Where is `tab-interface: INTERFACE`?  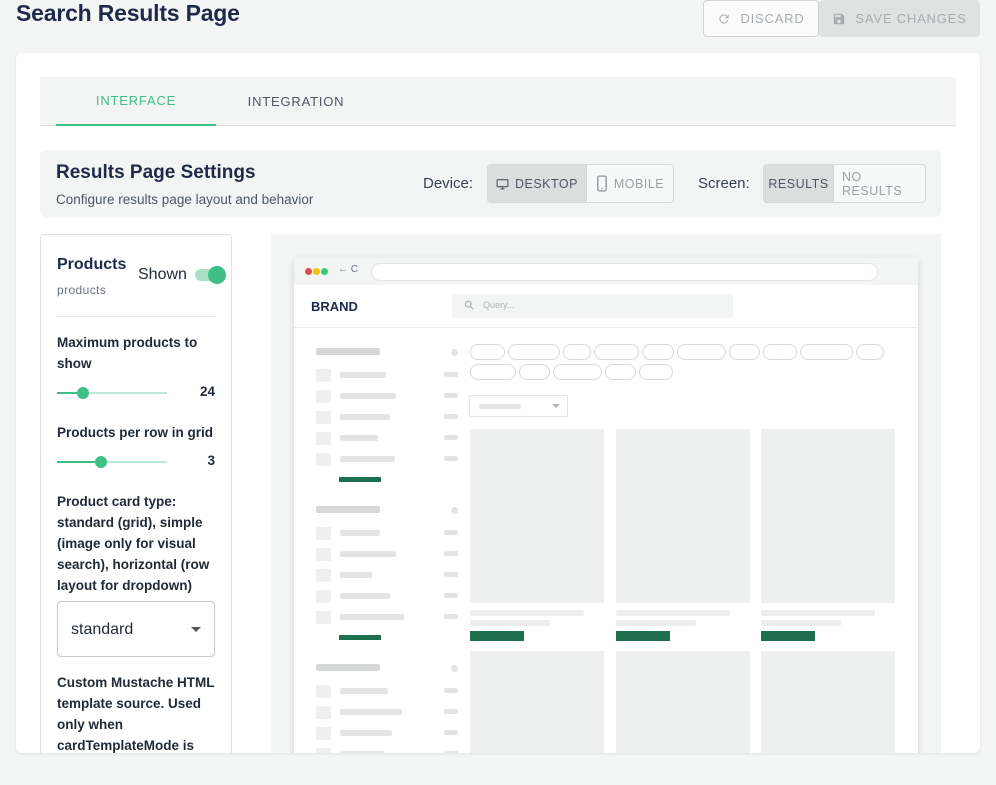 tab-interface: INTERFACE is located at coordinates (136, 101).